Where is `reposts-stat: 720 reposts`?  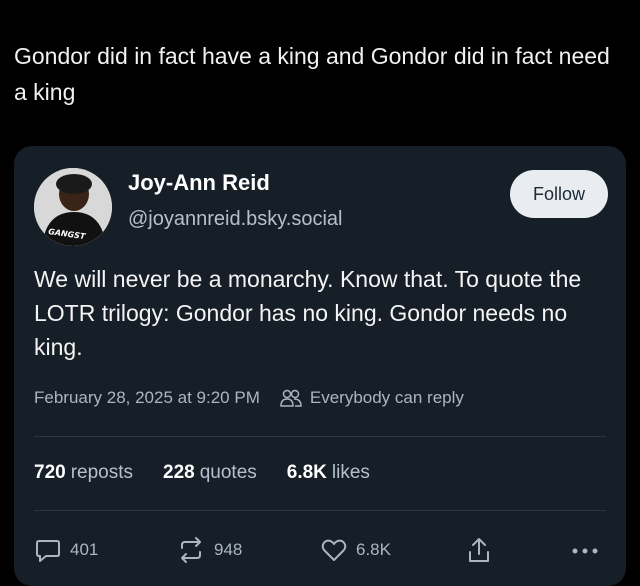 reposts-stat: 720 reposts is located at coordinates (83, 473).